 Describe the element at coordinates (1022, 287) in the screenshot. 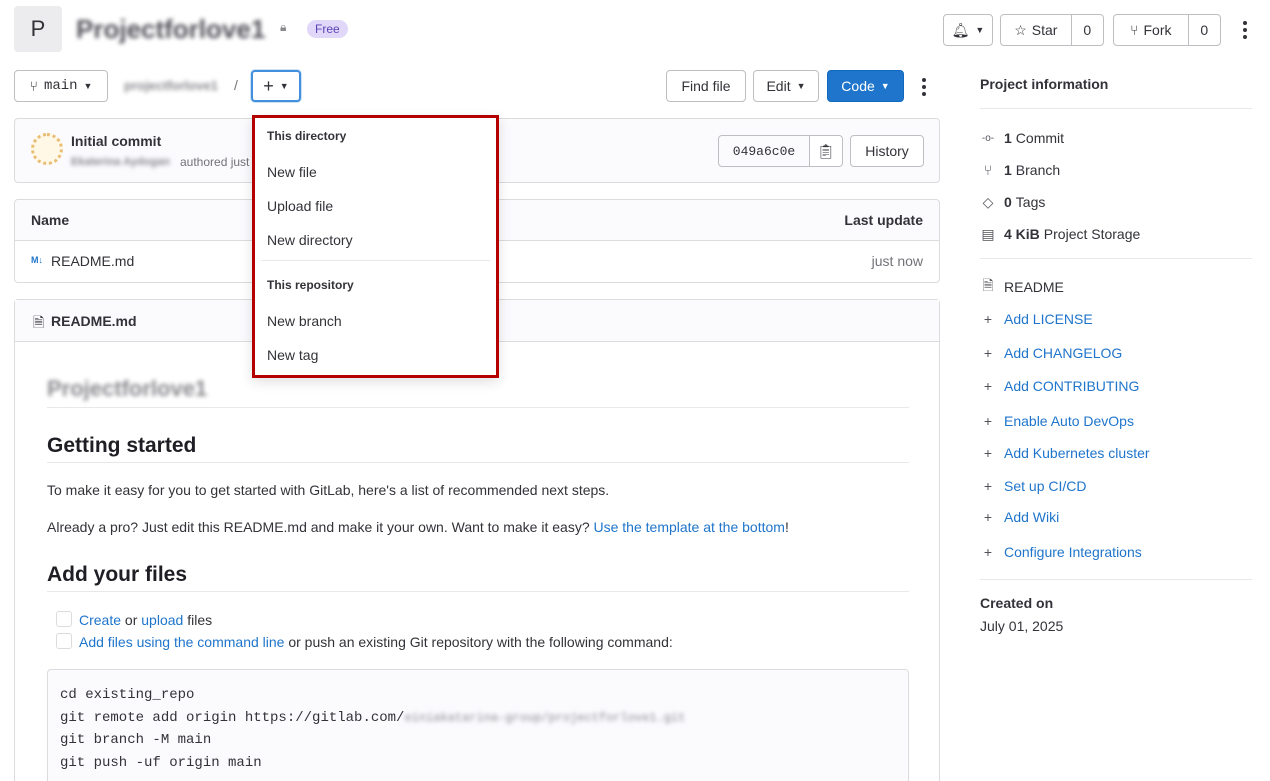

I see `sidebar-readme: 🗎 README` at that location.